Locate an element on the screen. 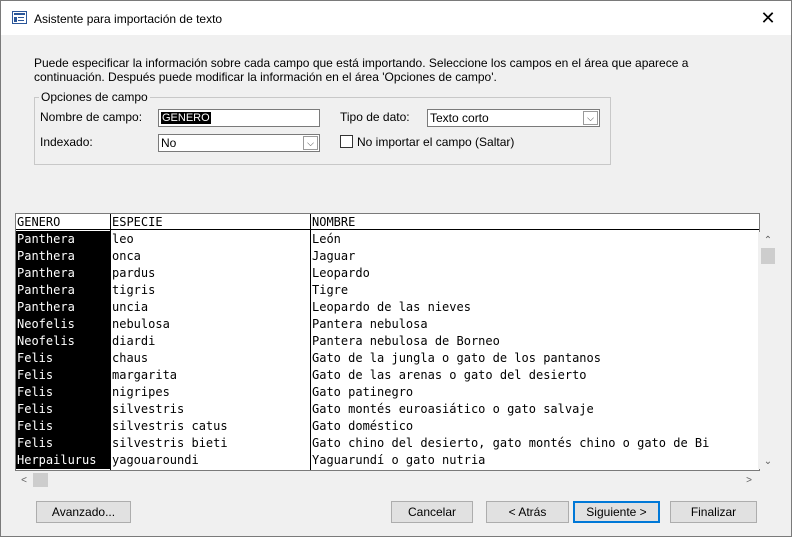 The image size is (792, 537). grid-cell: Herpailurus is located at coordinates (63, 460).